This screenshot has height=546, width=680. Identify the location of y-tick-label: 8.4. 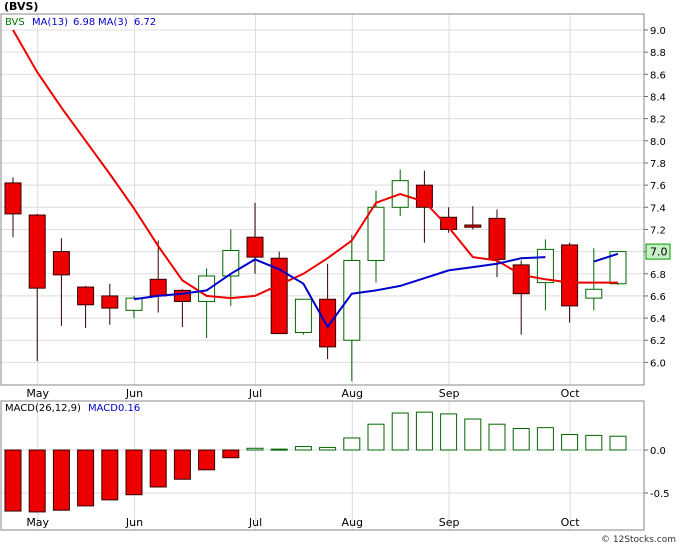
(658, 97).